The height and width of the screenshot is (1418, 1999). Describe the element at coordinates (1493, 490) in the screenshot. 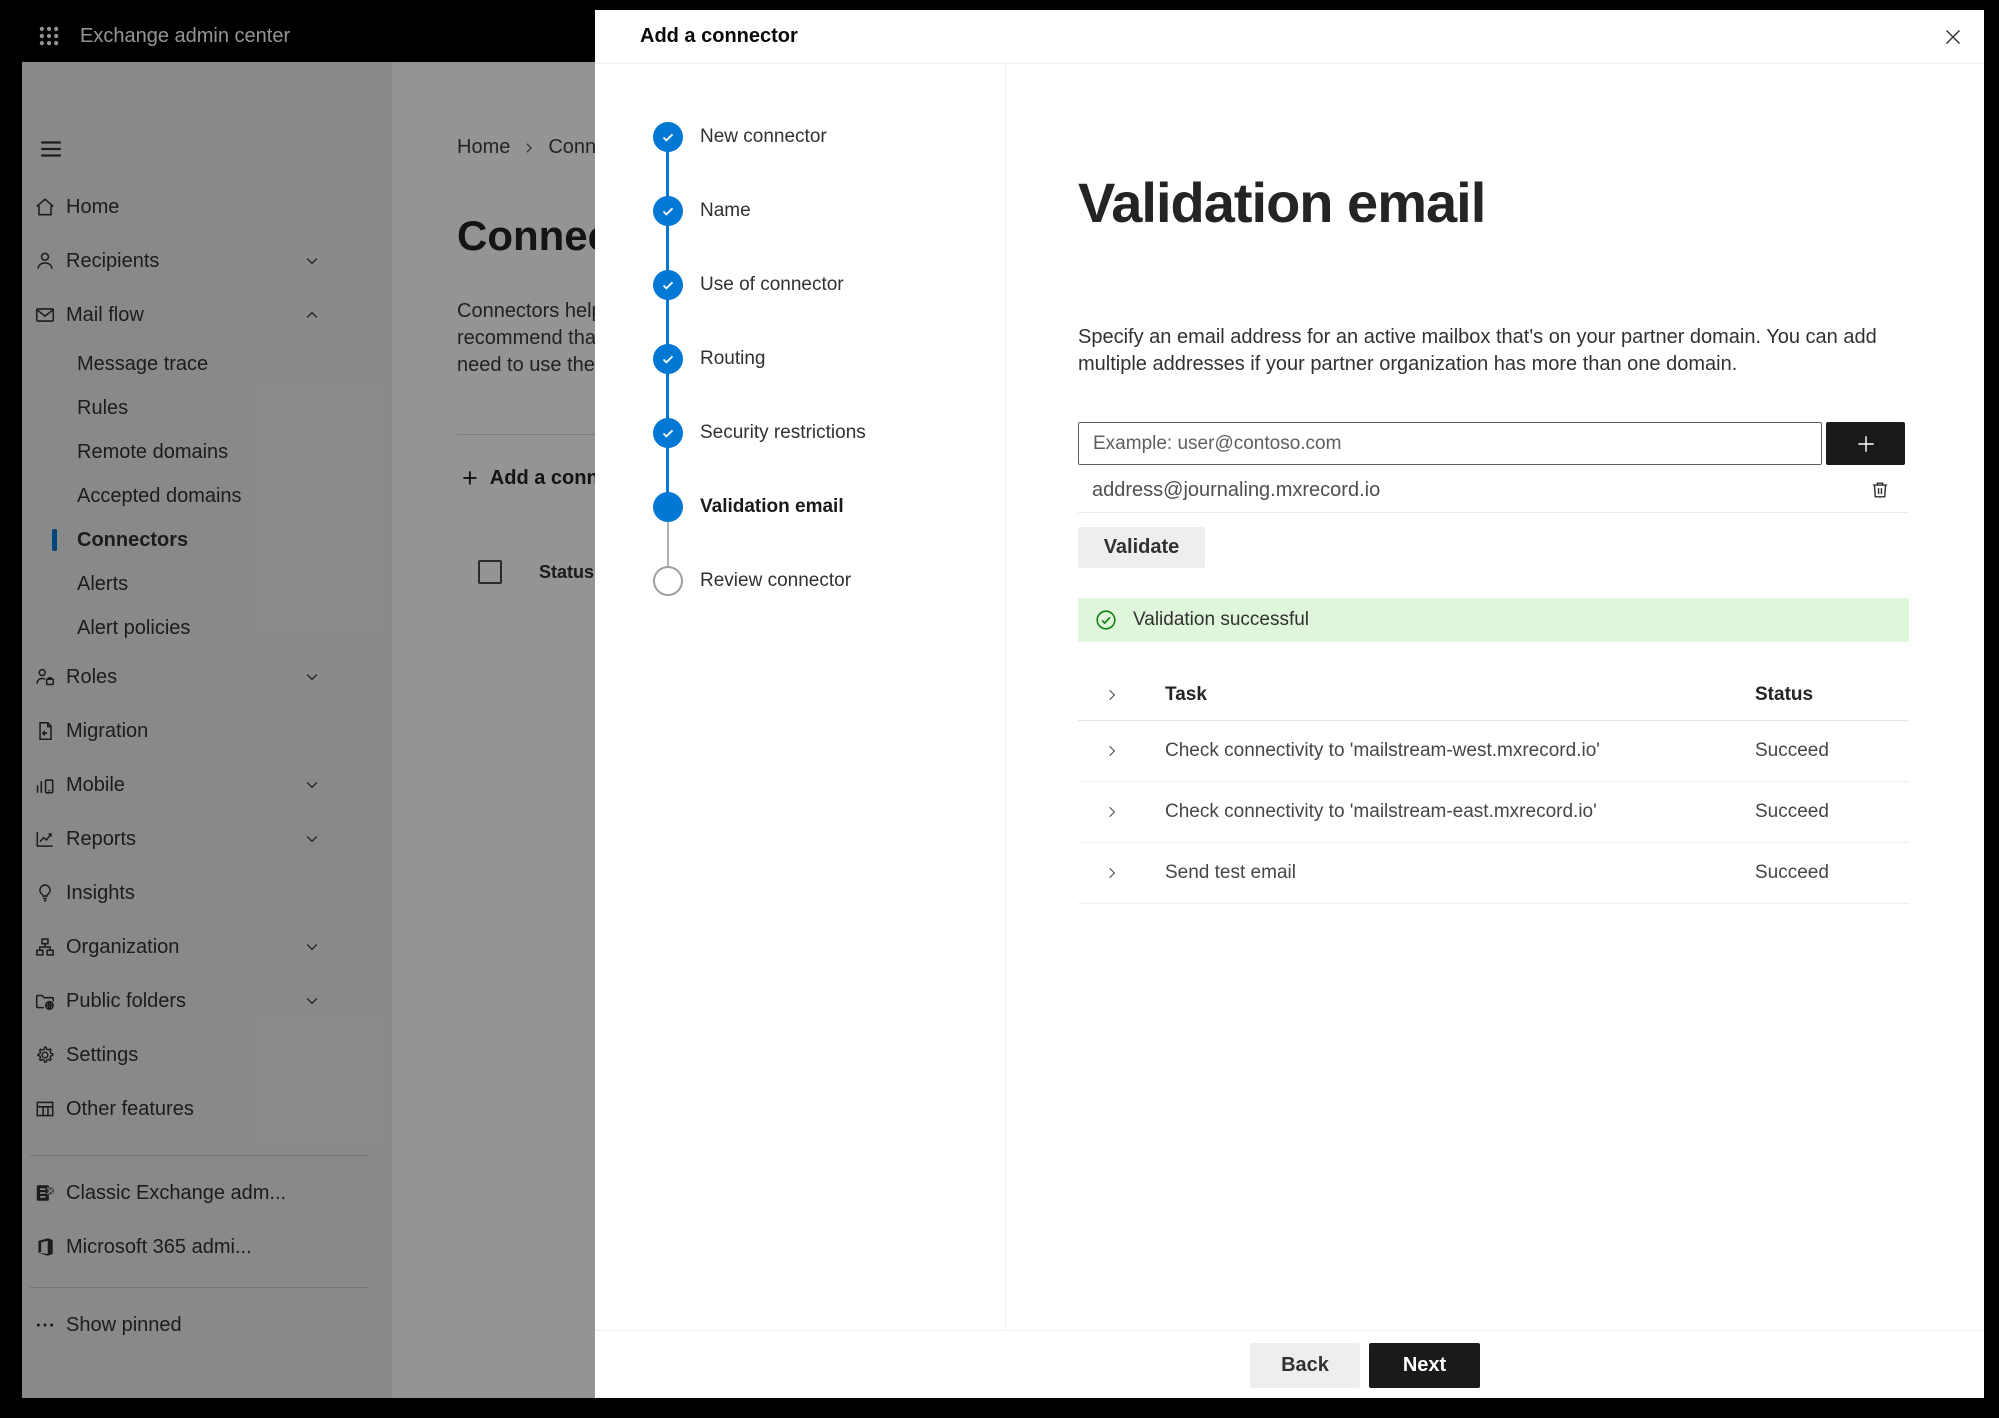

I see `added-address-row: address@journaling.mxrecord.io` at that location.